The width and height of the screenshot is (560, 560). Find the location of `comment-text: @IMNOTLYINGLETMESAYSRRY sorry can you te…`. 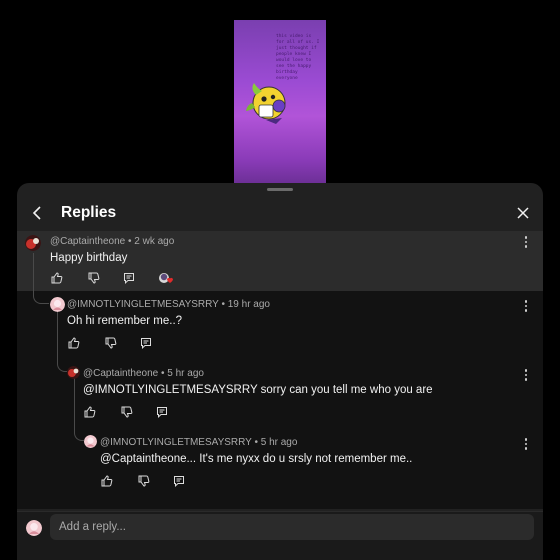

comment-text: @IMNOTLYINGLETMESAYSRRY sorry can you te… is located at coordinates (258, 390).